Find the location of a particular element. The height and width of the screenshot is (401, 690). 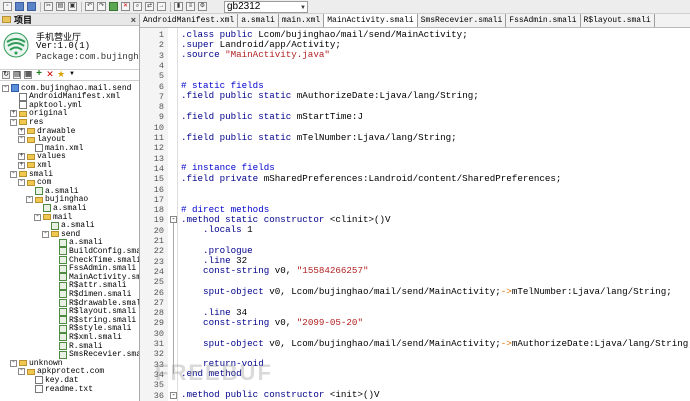

tab-smsrecevier-smali: SmsRecevier.smali is located at coordinates (462, 20).